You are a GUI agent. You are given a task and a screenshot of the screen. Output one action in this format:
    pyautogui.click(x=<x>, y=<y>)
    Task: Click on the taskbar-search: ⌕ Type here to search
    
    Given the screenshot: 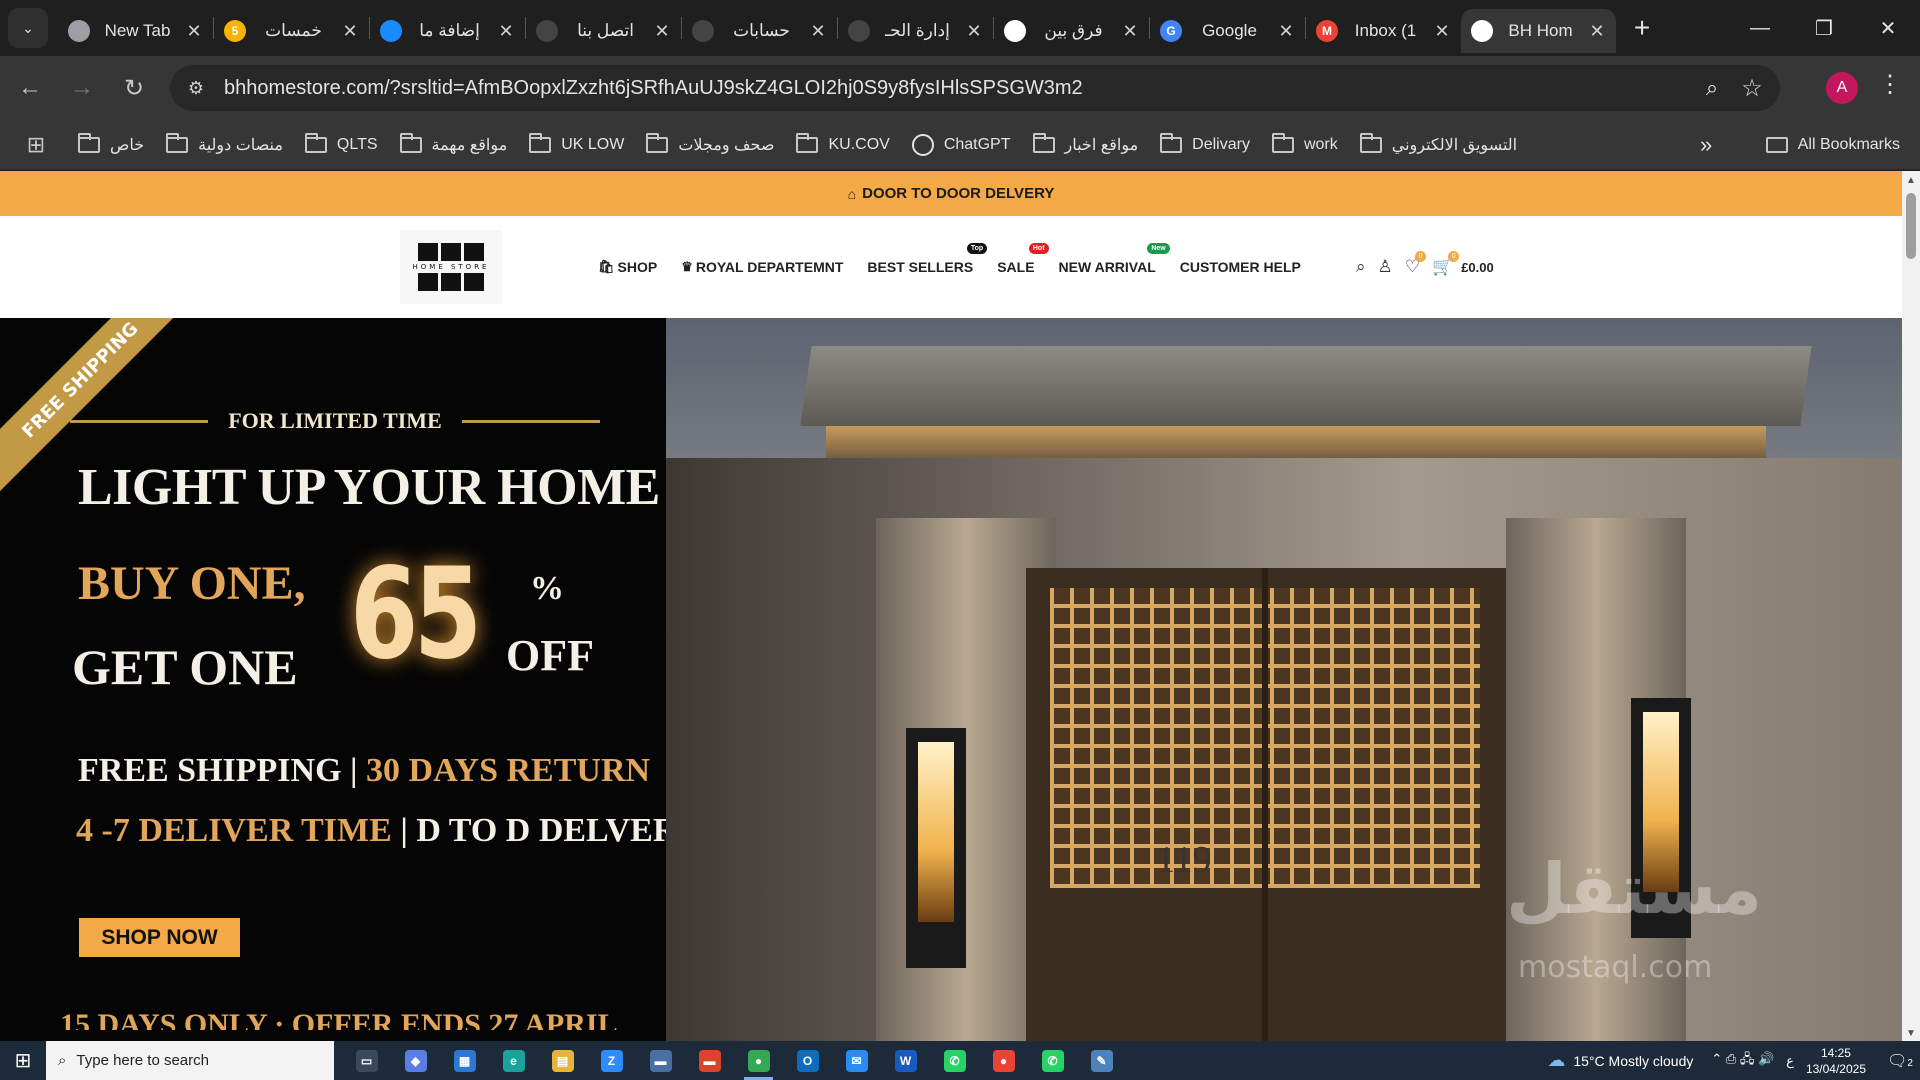 What is the action you would take?
    pyautogui.click(x=190, y=1060)
    